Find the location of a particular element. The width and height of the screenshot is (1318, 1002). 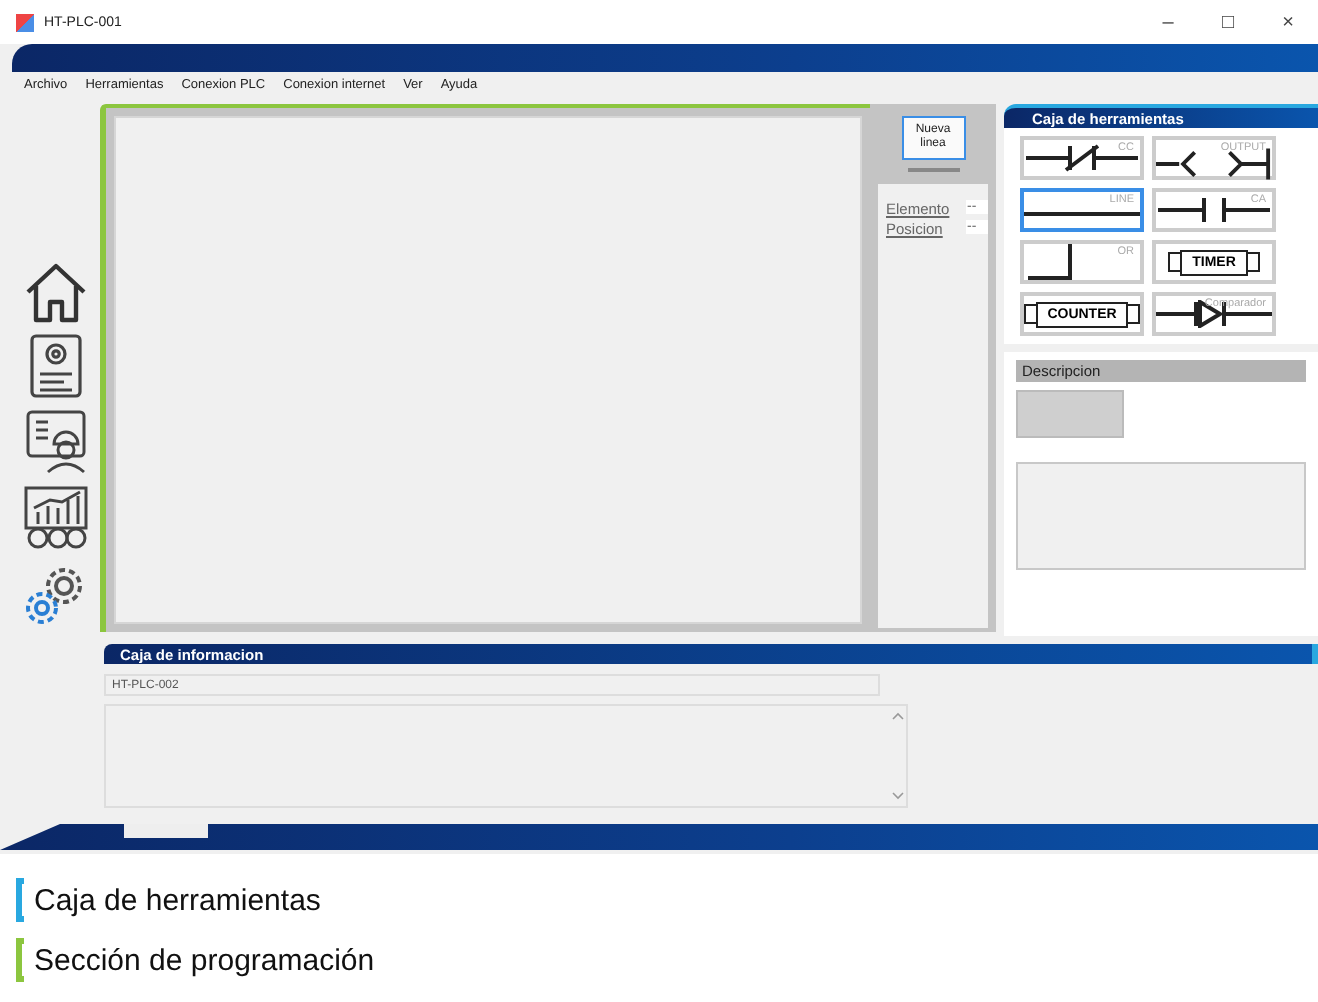

coil-icon is located at coordinates (1214, 164).